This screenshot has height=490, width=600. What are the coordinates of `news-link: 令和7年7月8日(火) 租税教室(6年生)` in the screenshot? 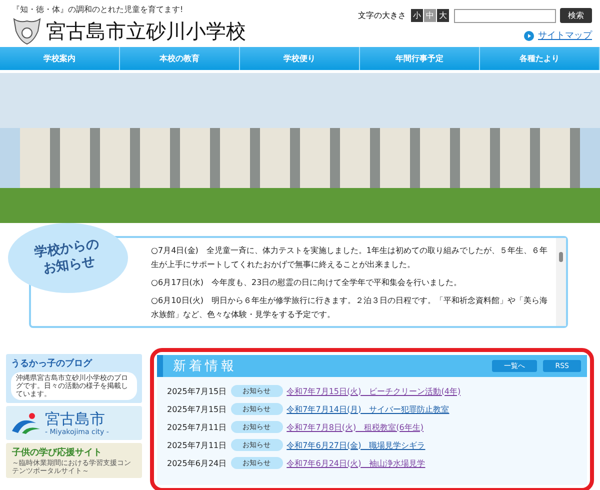 It's located at (355, 427).